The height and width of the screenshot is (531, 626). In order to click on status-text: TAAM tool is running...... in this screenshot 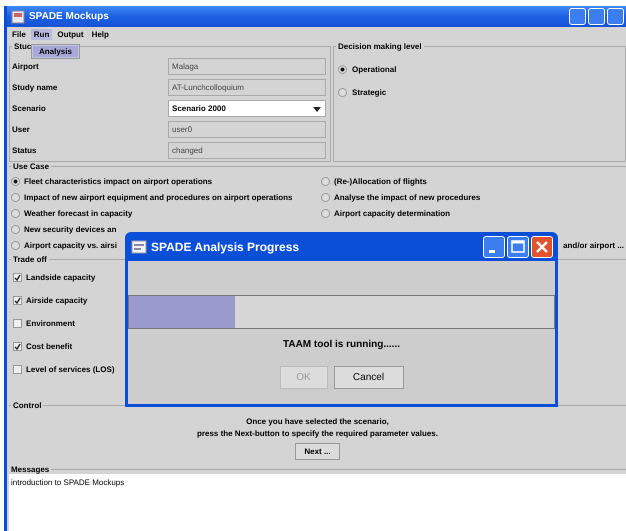, I will do `click(341, 344)`.